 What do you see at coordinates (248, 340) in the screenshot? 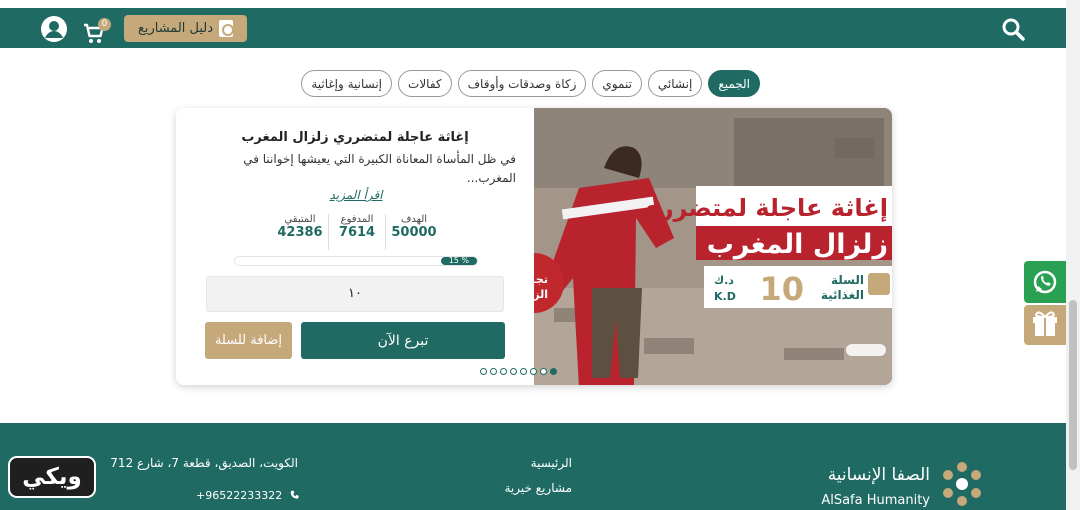
I see `add-to-cart-button: إضافة للسلة` at bounding box center [248, 340].